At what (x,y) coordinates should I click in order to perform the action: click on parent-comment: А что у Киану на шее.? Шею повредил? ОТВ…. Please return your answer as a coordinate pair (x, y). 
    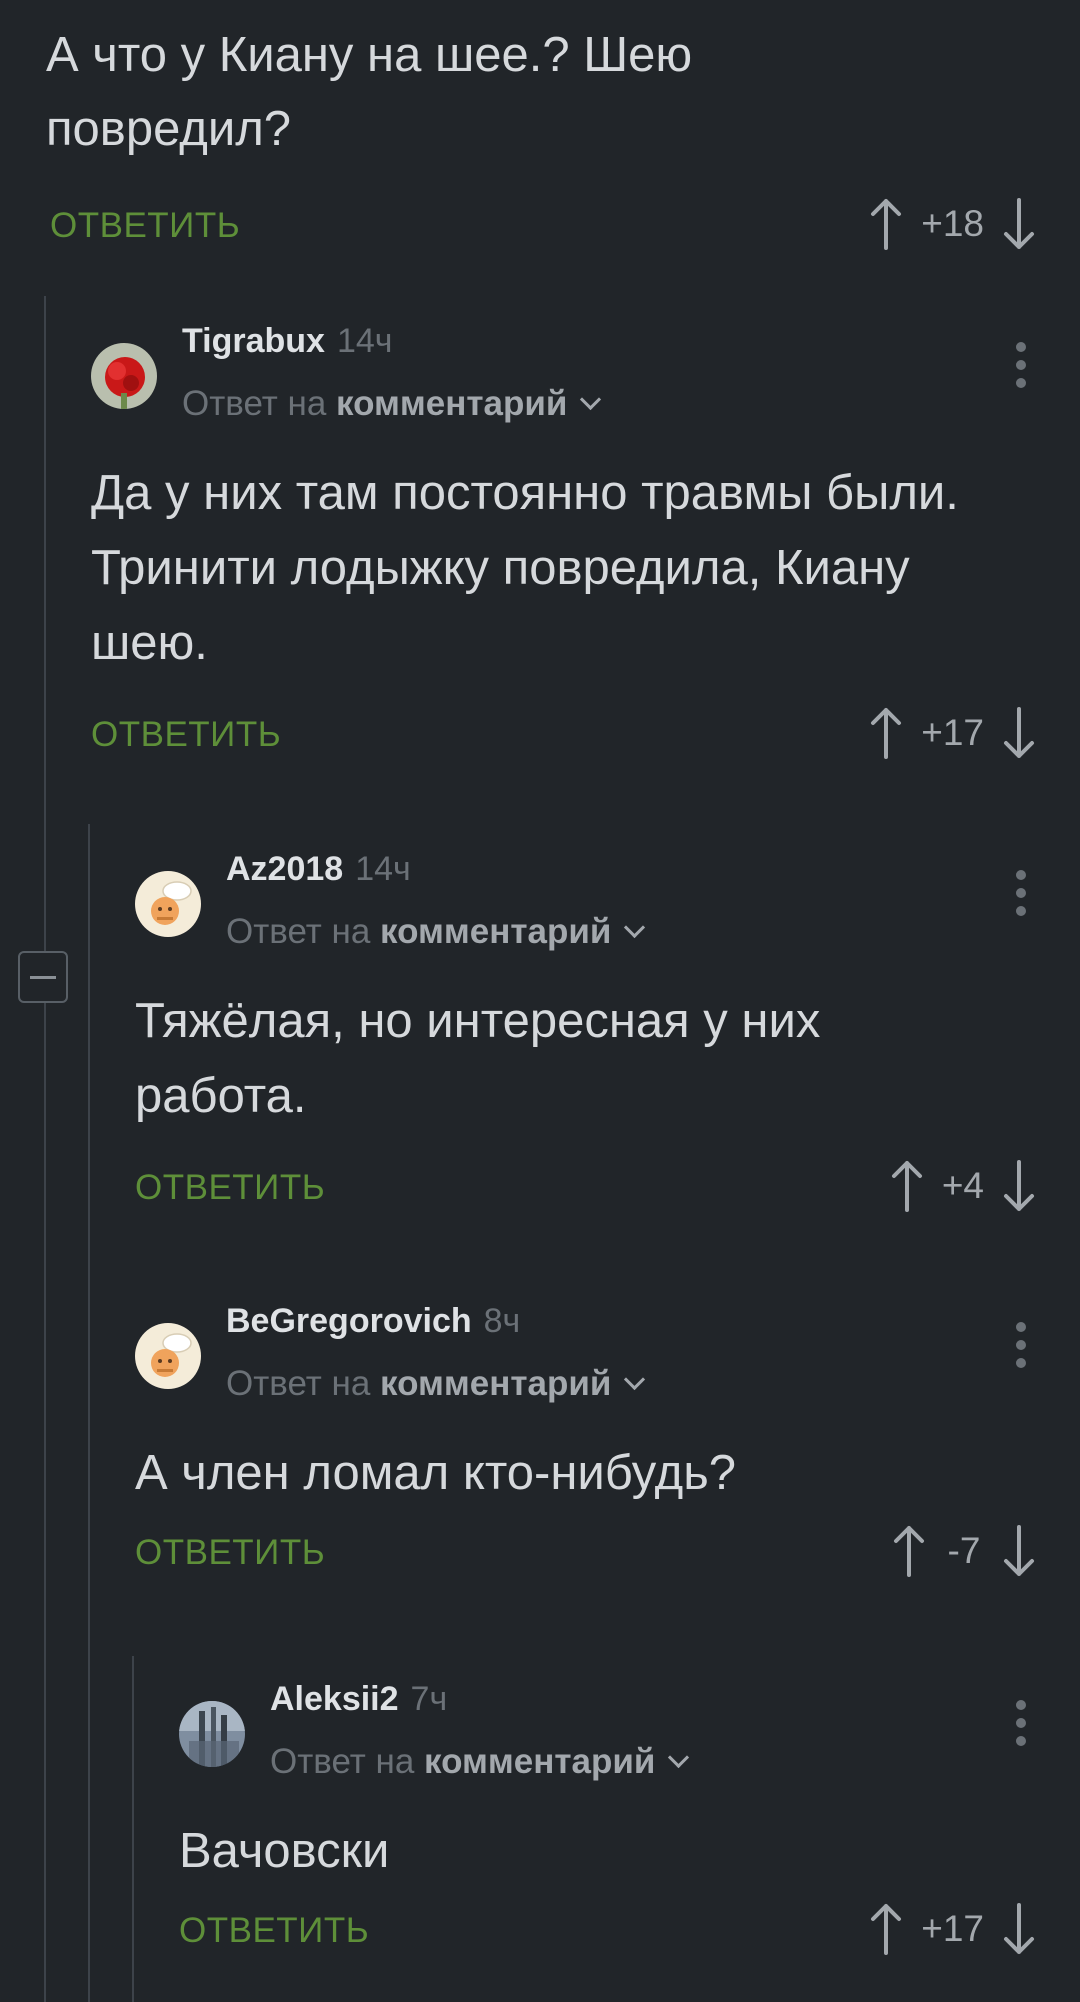
    Looking at the image, I should click on (541, 136).